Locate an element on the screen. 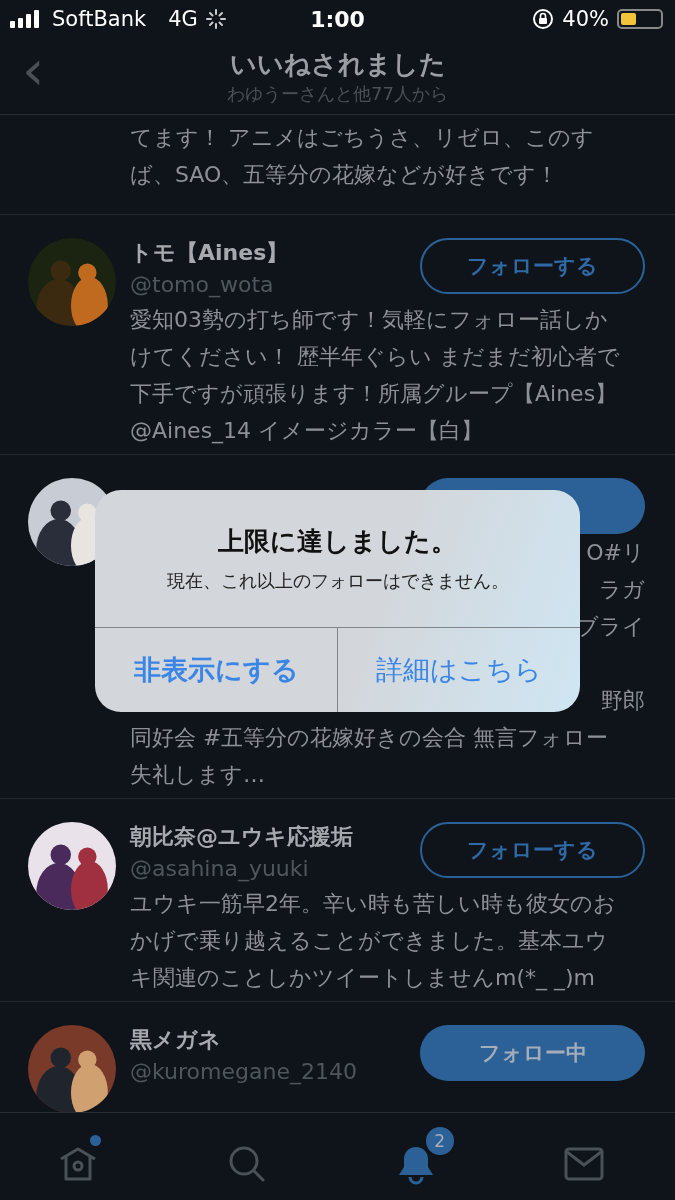  carrier: SoftBank is located at coordinates (99, 19).